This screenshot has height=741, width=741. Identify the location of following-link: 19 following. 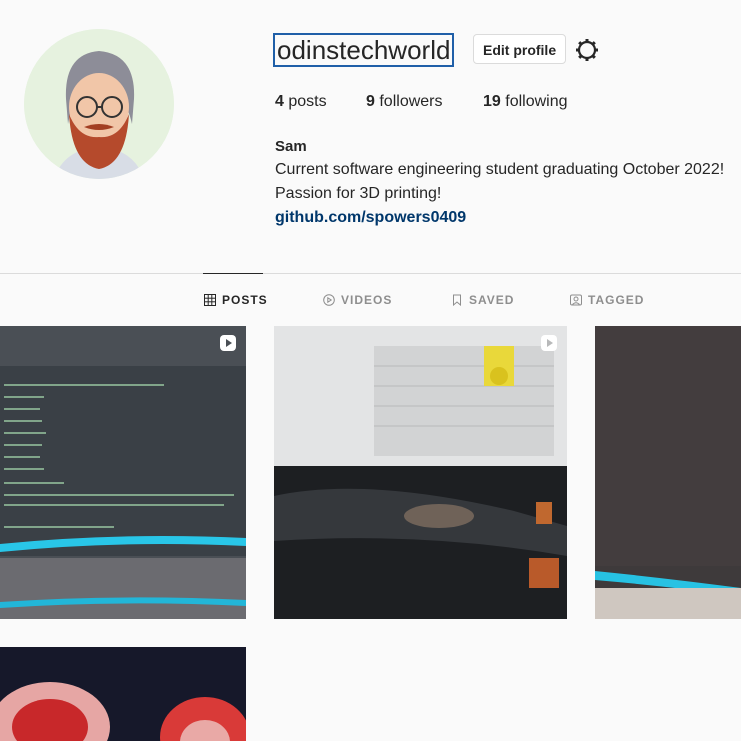
(525, 102).